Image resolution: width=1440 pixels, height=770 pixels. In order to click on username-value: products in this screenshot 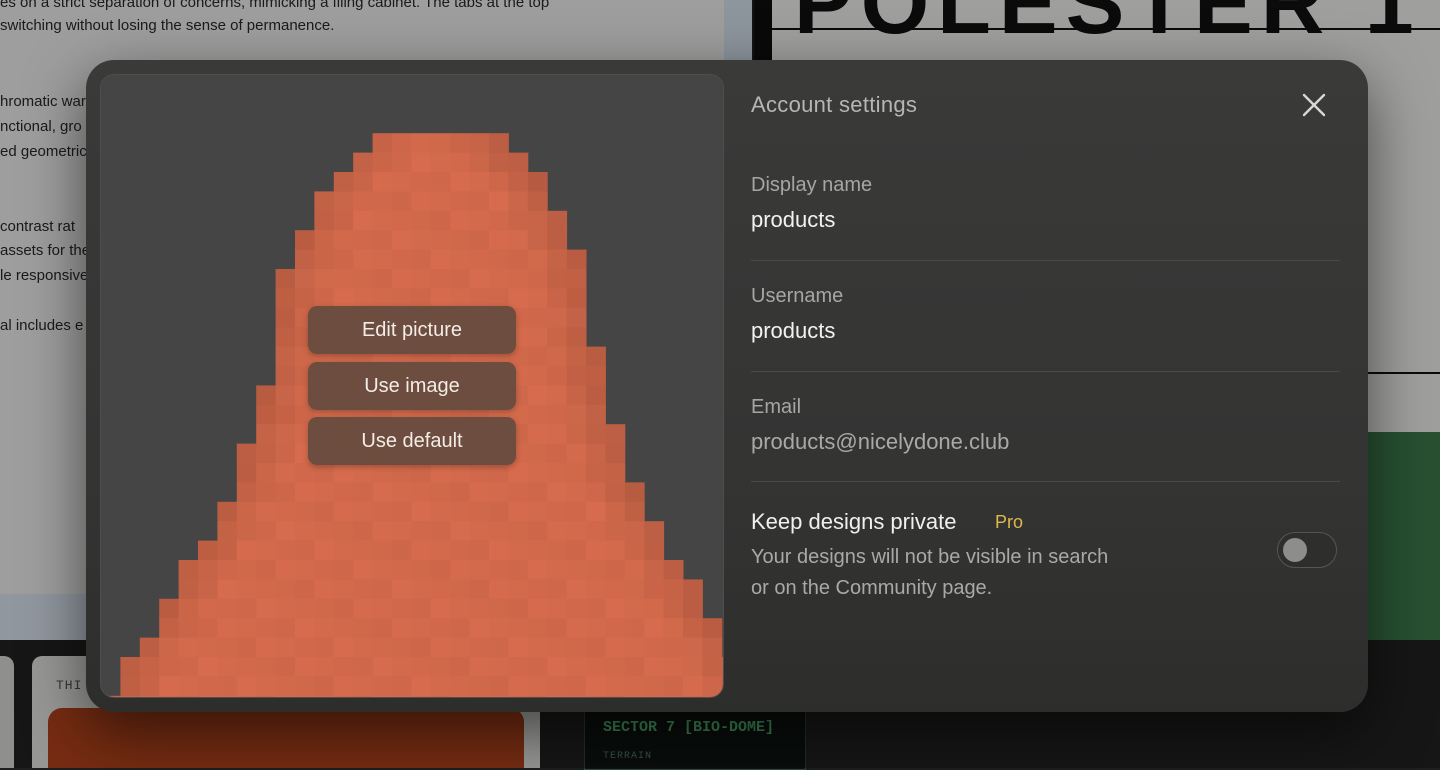, I will do `click(1045, 331)`.